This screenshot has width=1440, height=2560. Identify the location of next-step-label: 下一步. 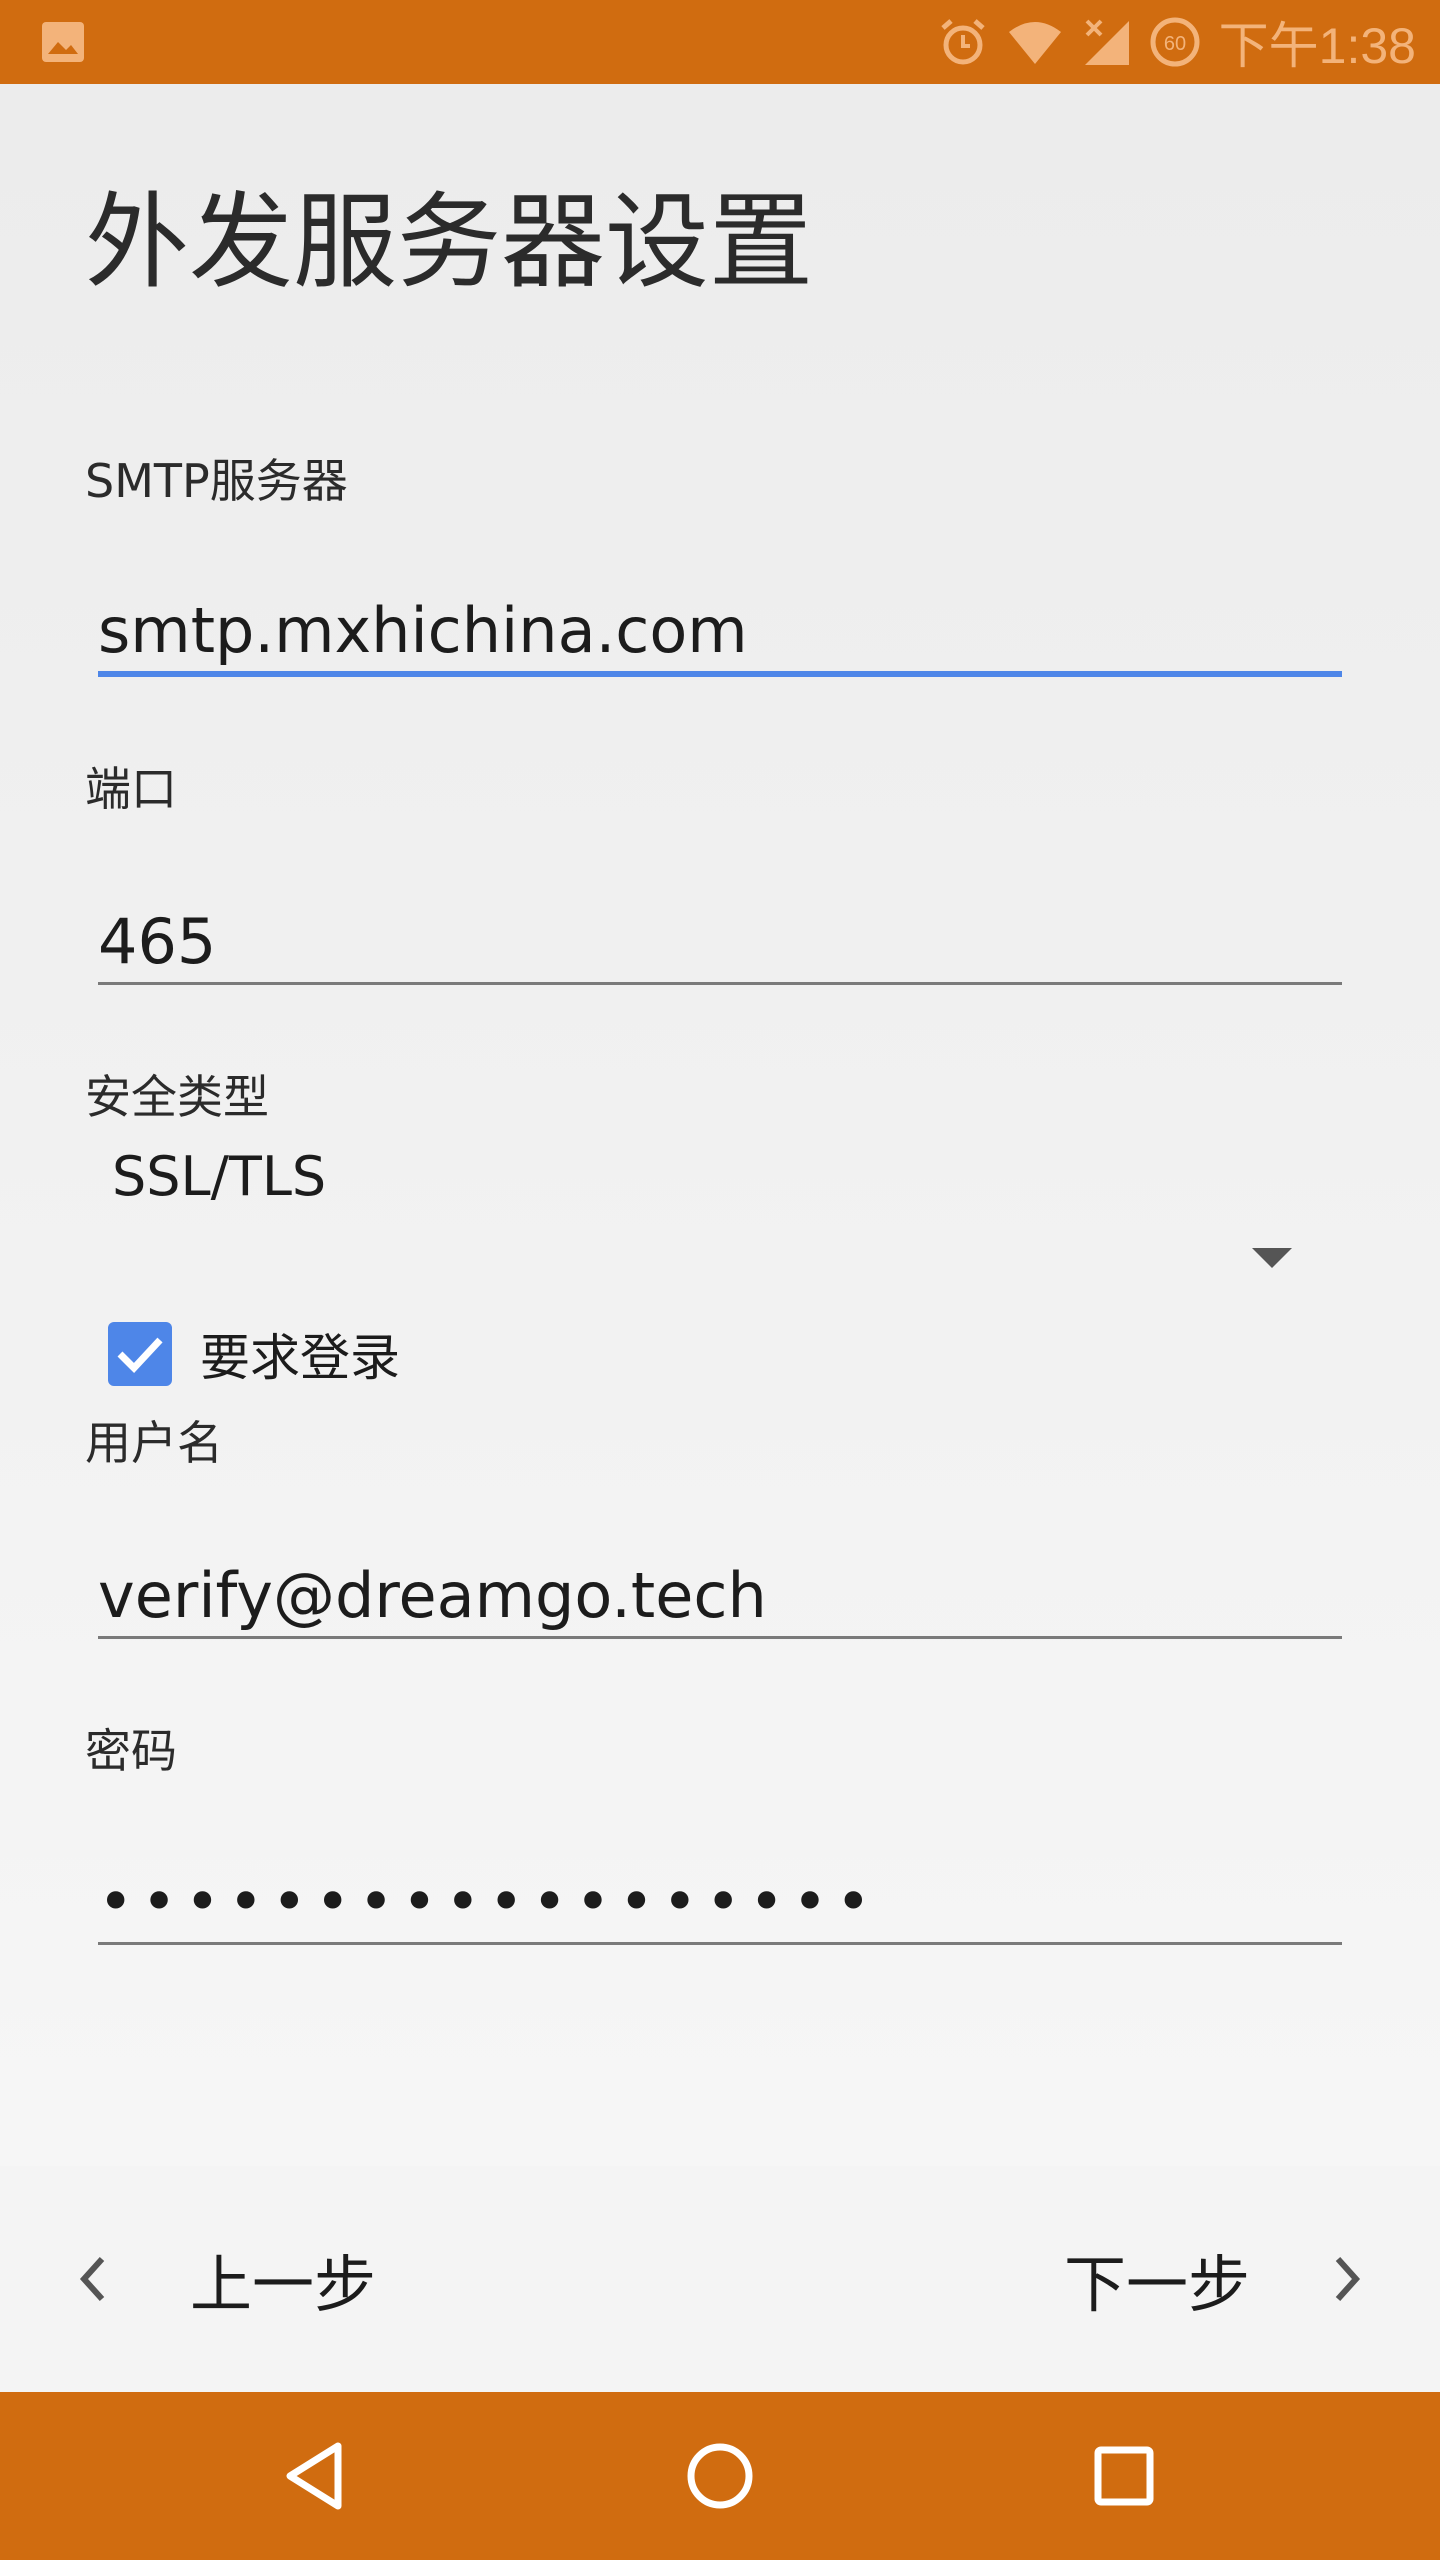
(1156, 2284).